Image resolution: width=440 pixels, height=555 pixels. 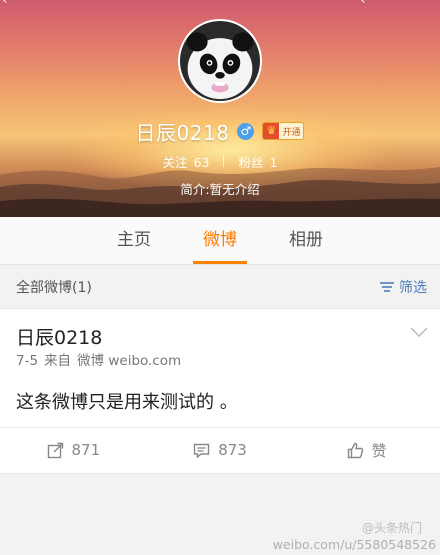 I want to click on profile-stats: 关注 63 粉丝 1, so click(x=220, y=161).